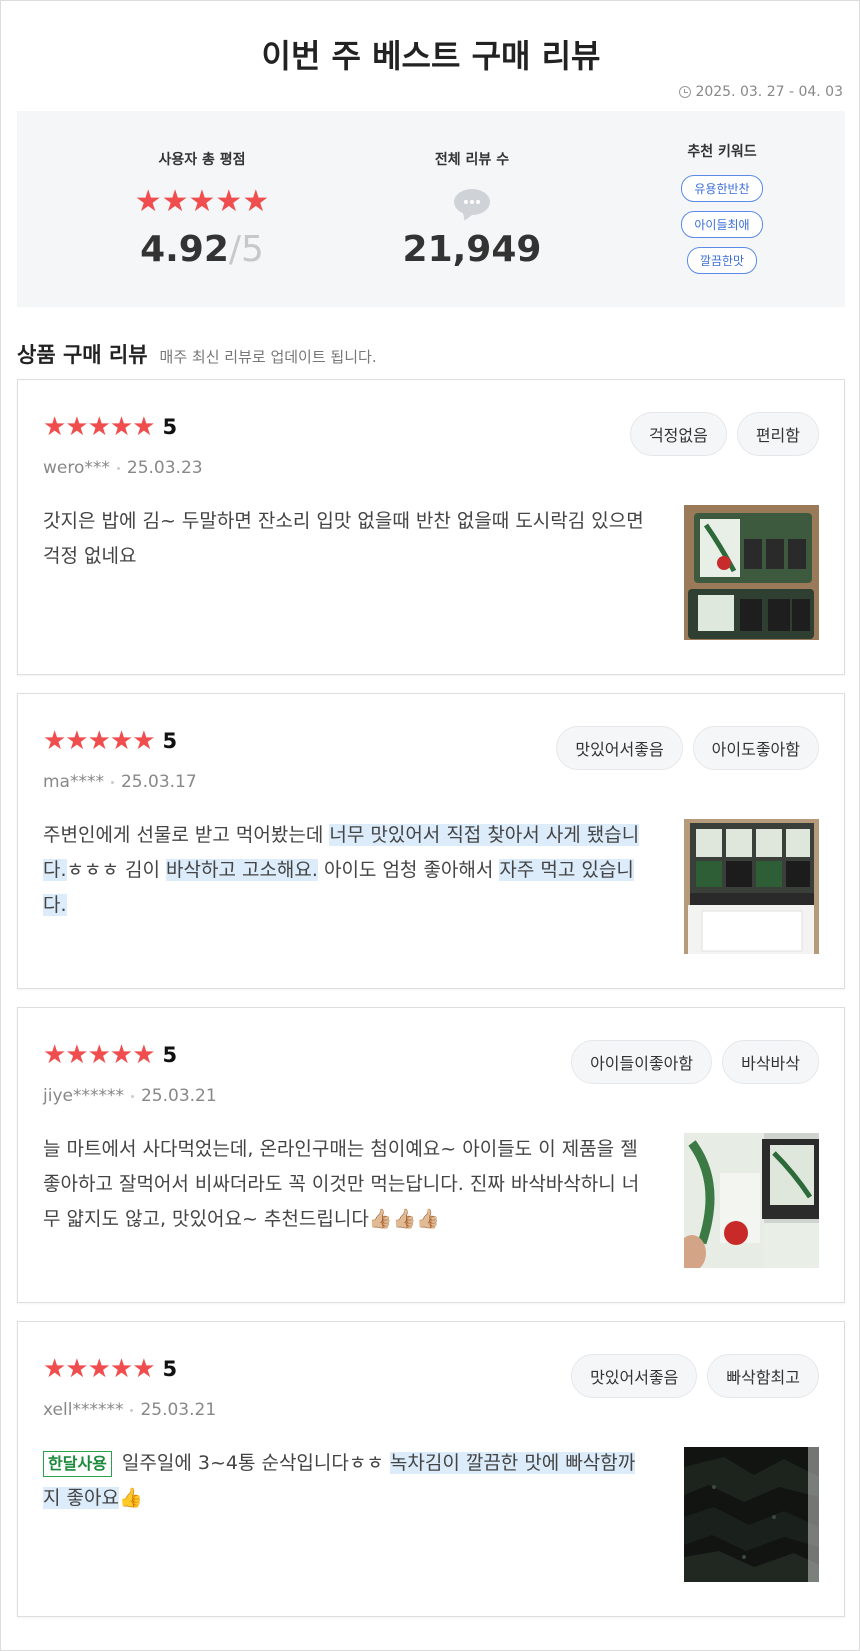 This screenshot has height=1651, width=860. I want to click on reviewer-name: xell******, so click(83, 1410).